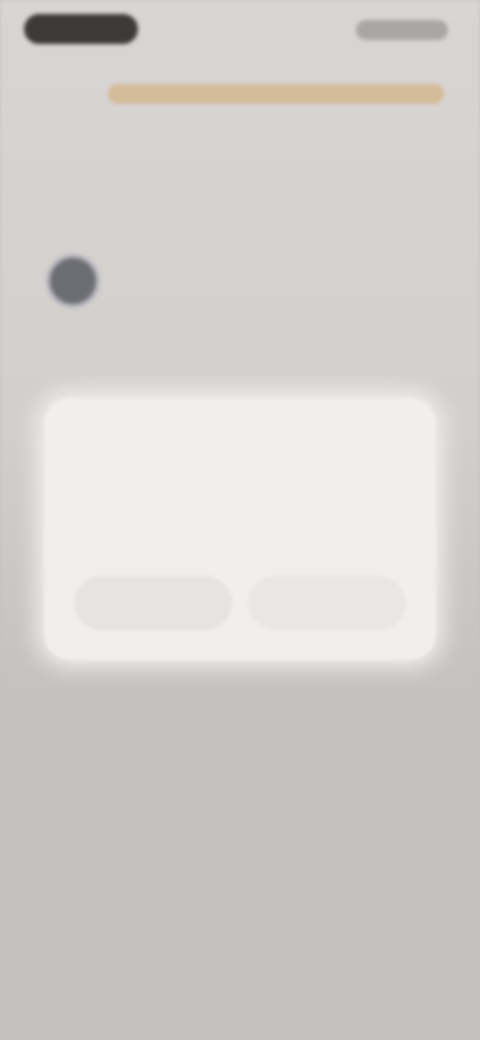 This screenshot has height=1040, width=480. Describe the element at coordinates (402, 30) in the screenshot. I see `status-bar-indicators` at that location.